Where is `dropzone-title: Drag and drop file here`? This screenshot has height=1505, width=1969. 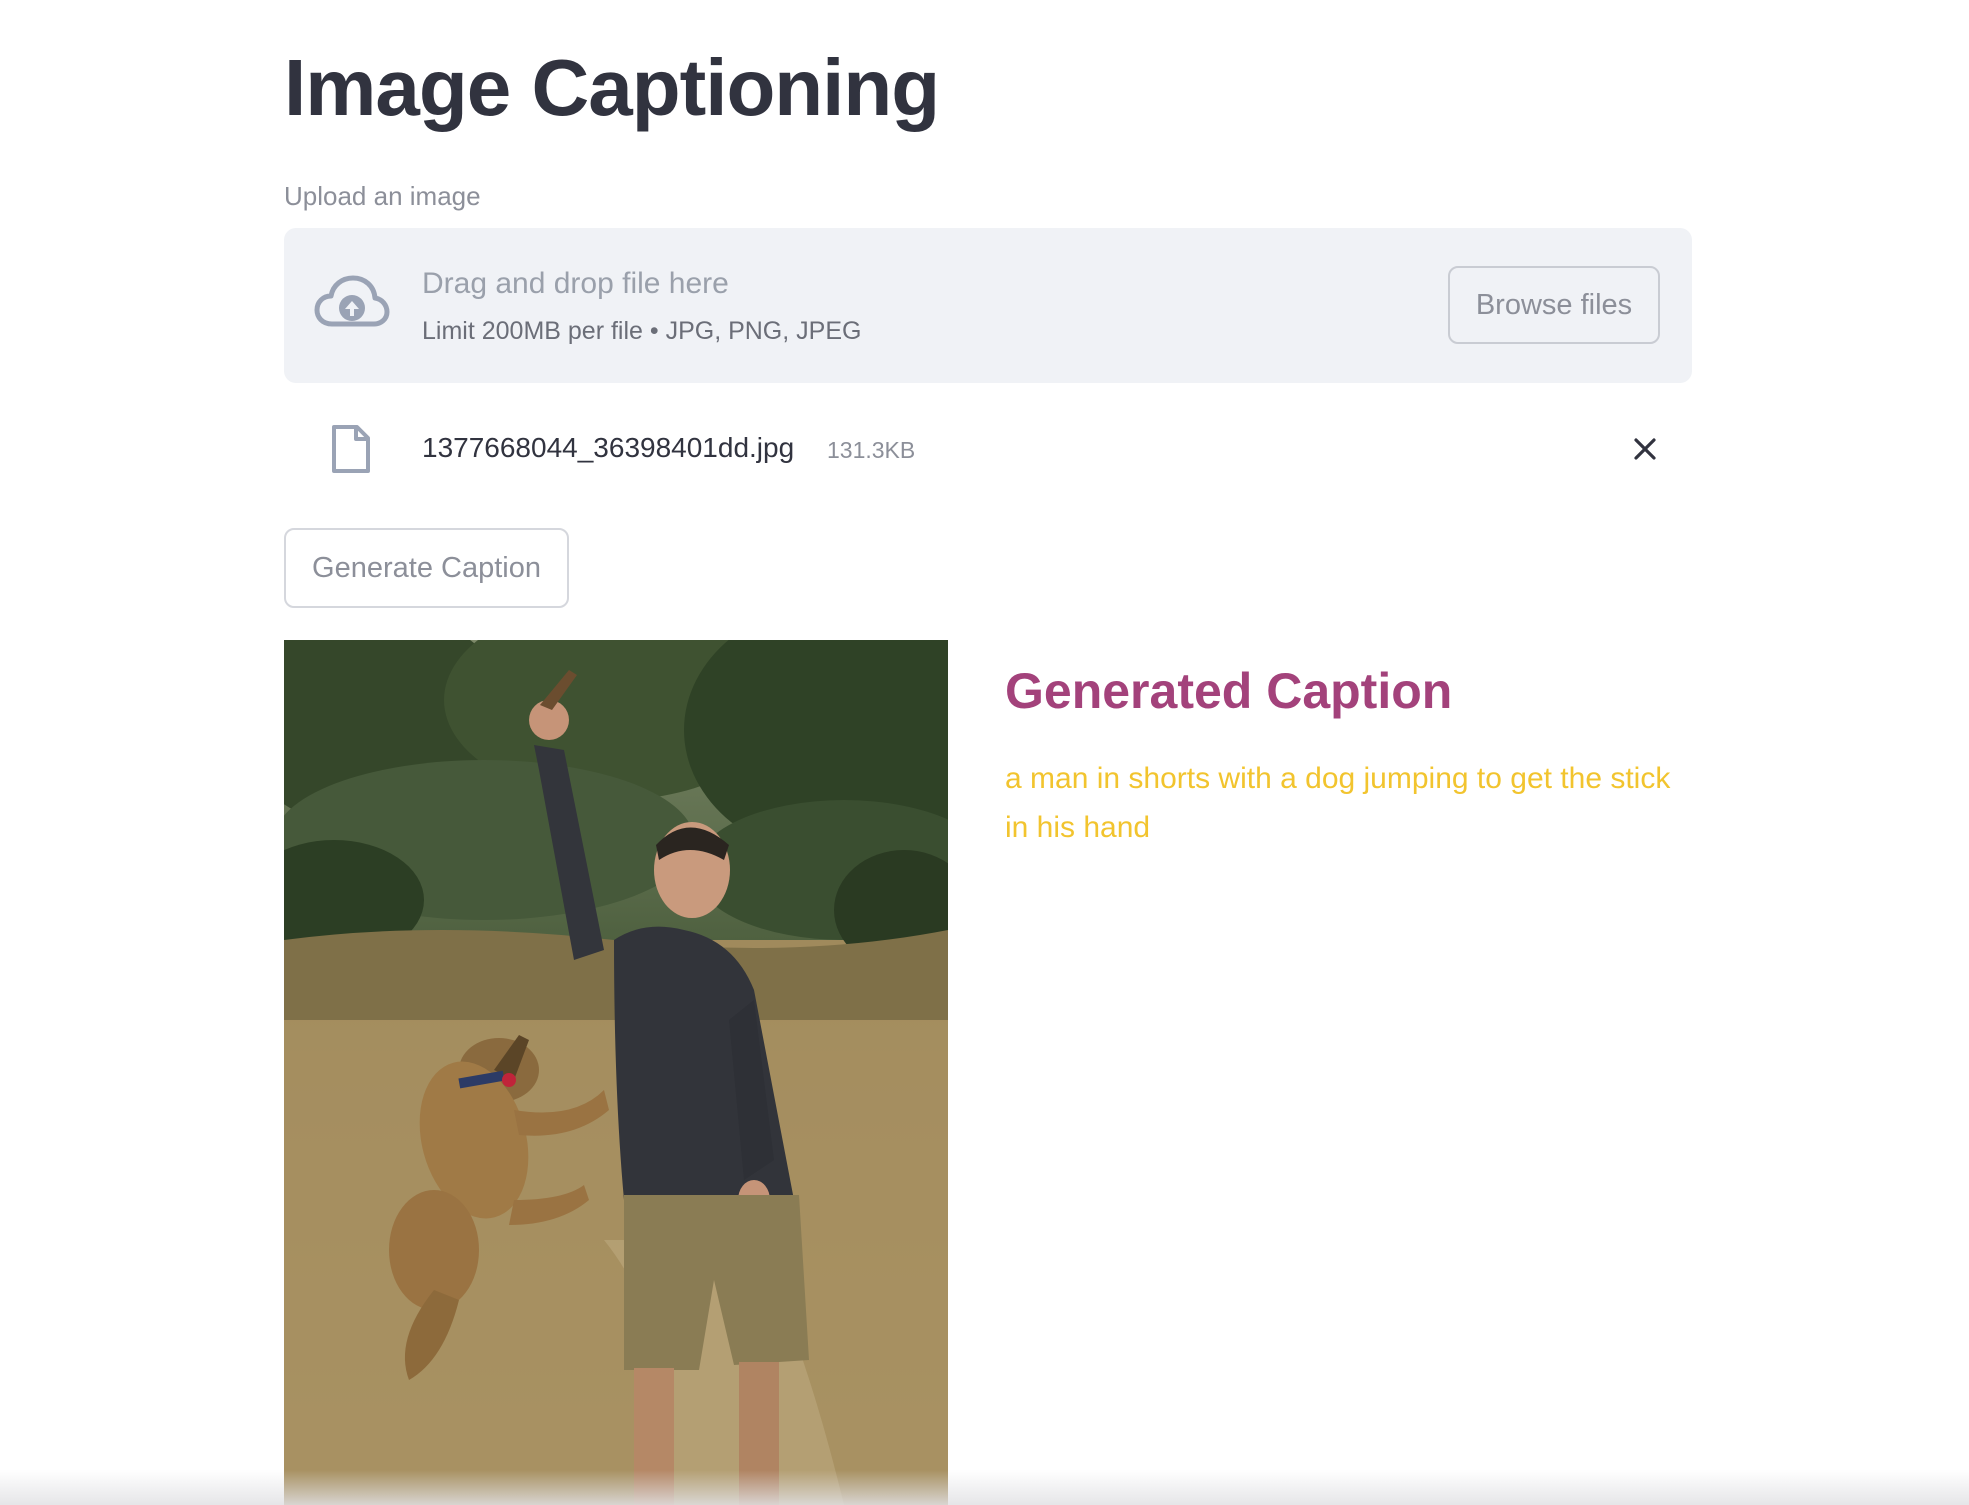 dropzone-title: Drag and drop file here is located at coordinates (575, 283).